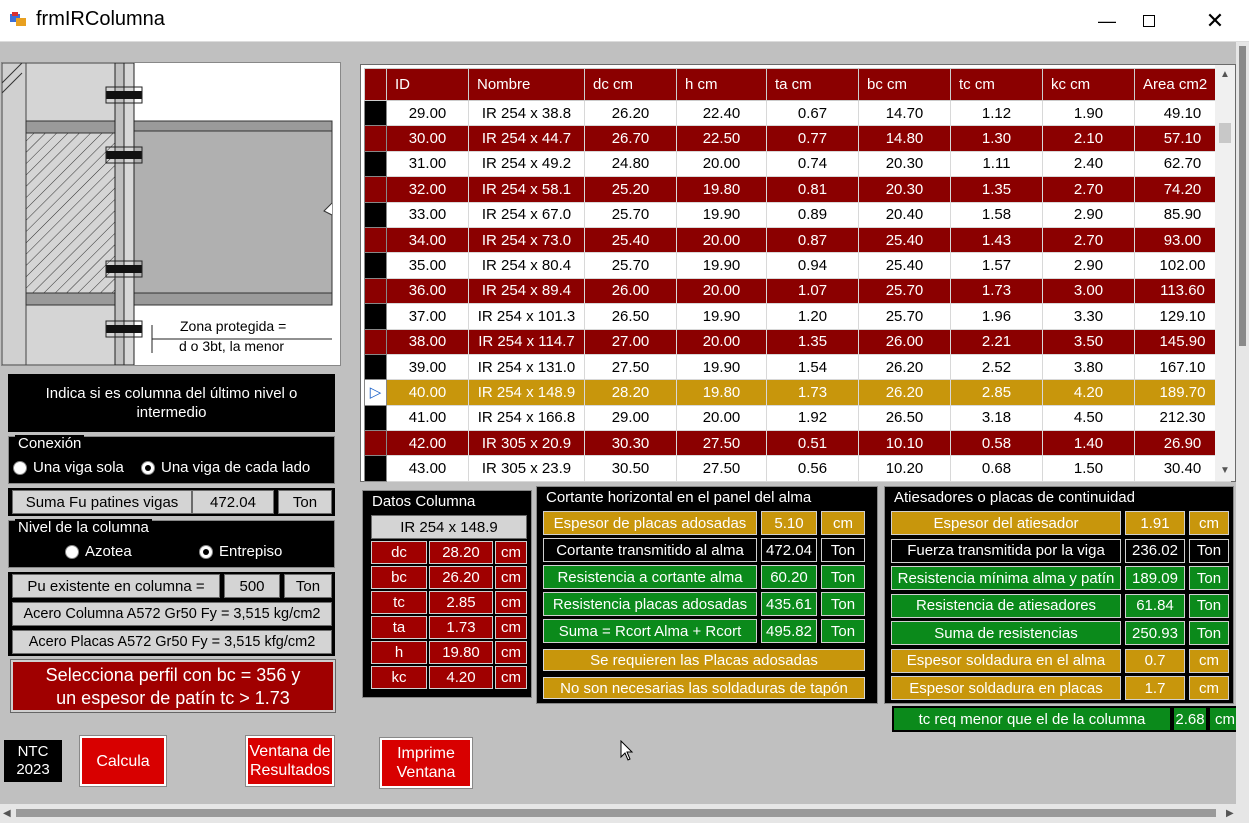 Image resolution: width=1249 pixels, height=823 pixels. What do you see at coordinates (1225, 273) in the screenshot?
I see `grid-scrollbar: ▲ ▼` at bounding box center [1225, 273].